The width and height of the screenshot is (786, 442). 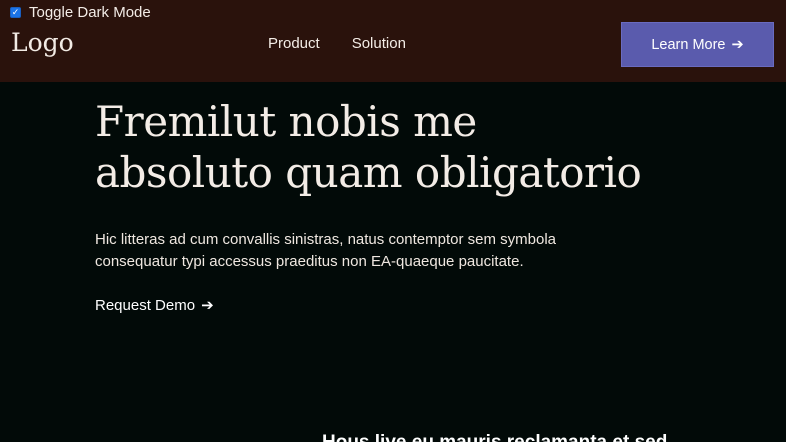 I want to click on nav-item-solution: Solution, so click(x=379, y=43).